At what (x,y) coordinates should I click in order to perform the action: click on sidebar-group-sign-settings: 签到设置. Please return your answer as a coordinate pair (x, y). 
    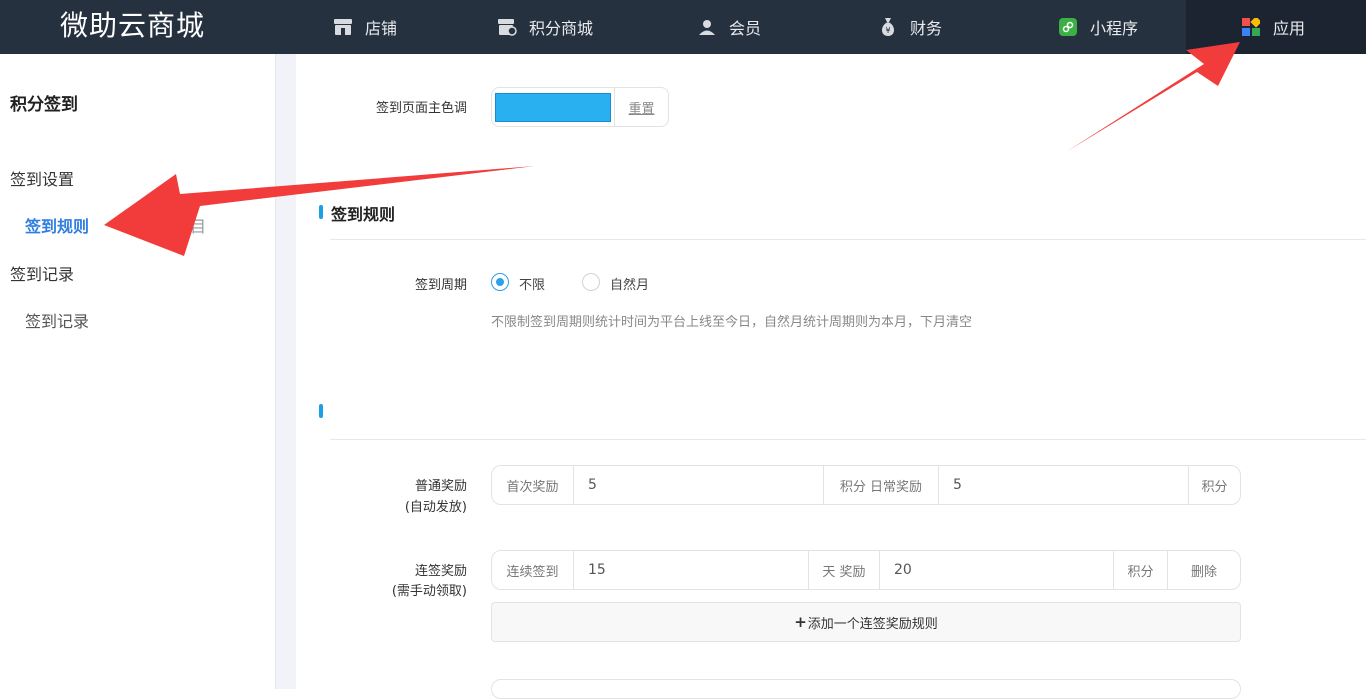
    Looking at the image, I should click on (42, 178).